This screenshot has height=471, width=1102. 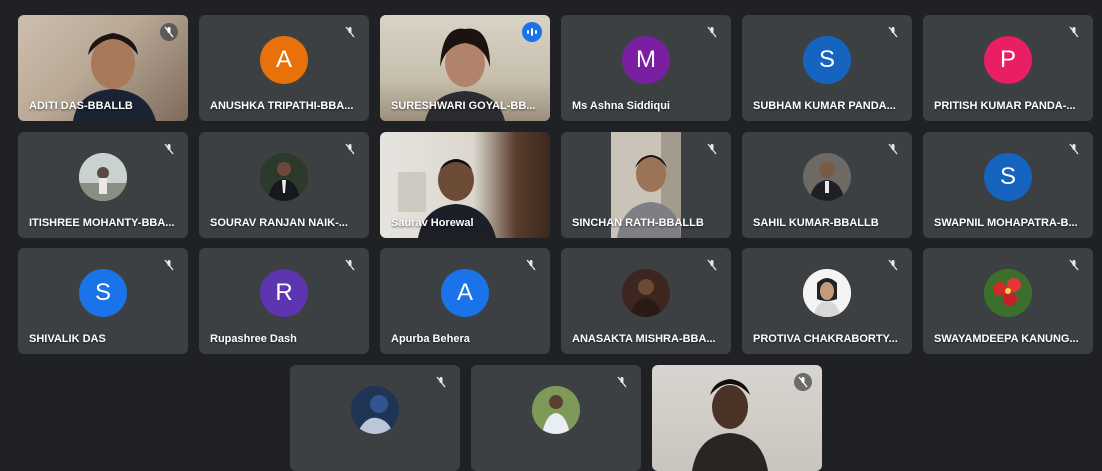 I want to click on participant-initial-avatar: R, so click(x=284, y=293).